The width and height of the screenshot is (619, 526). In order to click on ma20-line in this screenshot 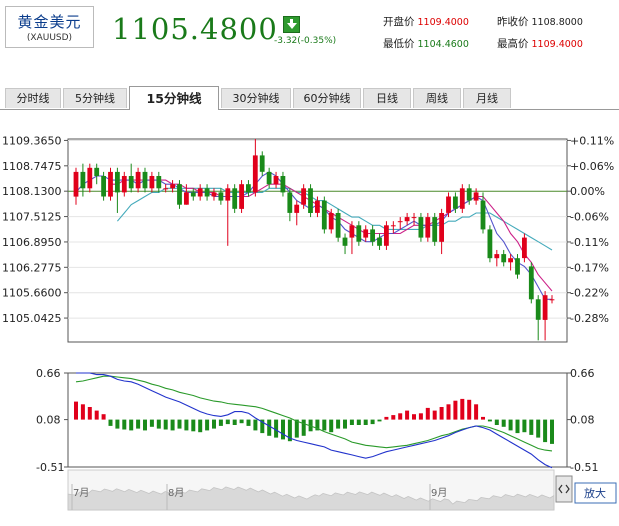, I will do `click(334, 219)`.